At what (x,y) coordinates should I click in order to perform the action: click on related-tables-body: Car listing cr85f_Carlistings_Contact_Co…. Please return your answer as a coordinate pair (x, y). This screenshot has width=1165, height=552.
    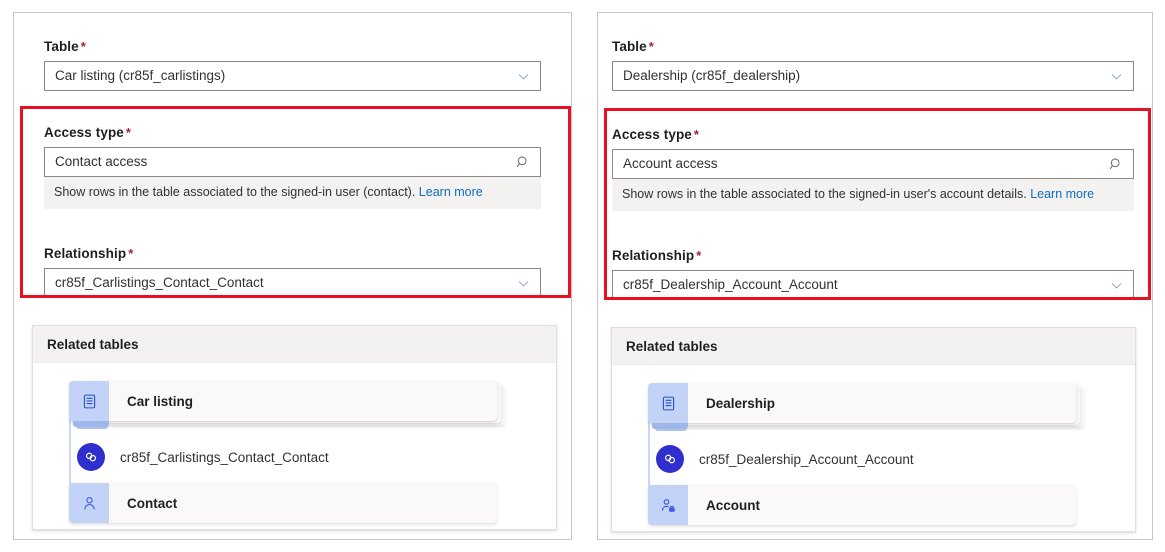
    Looking at the image, I should click on (294, 454).